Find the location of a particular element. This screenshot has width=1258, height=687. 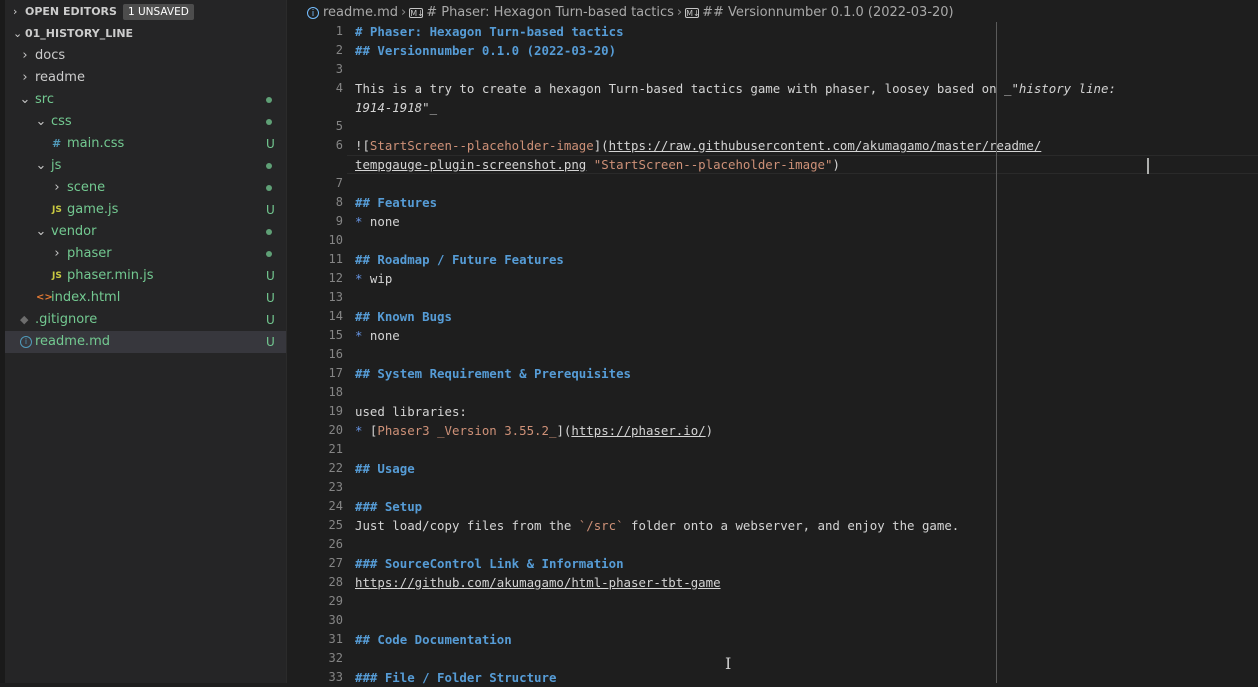

tree-item: ⌄ vendor is located at coordinates (145, 232).